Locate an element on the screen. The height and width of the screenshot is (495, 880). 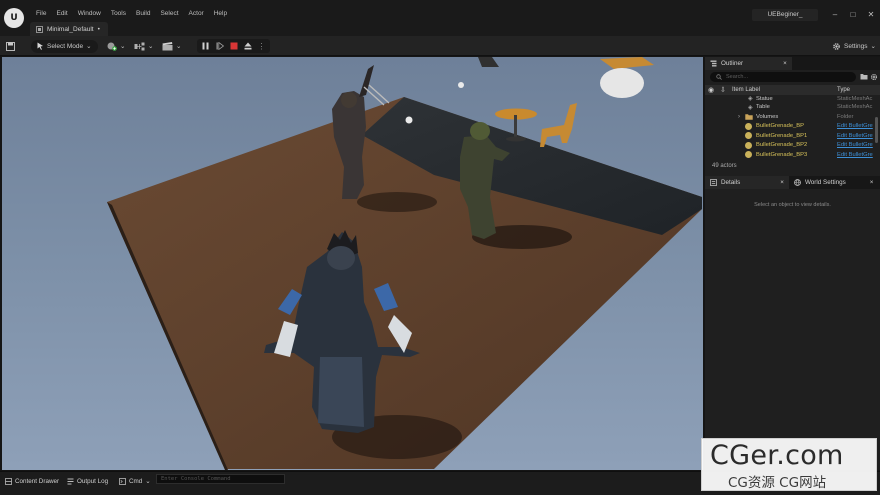
world-settings-tab-label: World Settings is located at coordinates (825, 182).